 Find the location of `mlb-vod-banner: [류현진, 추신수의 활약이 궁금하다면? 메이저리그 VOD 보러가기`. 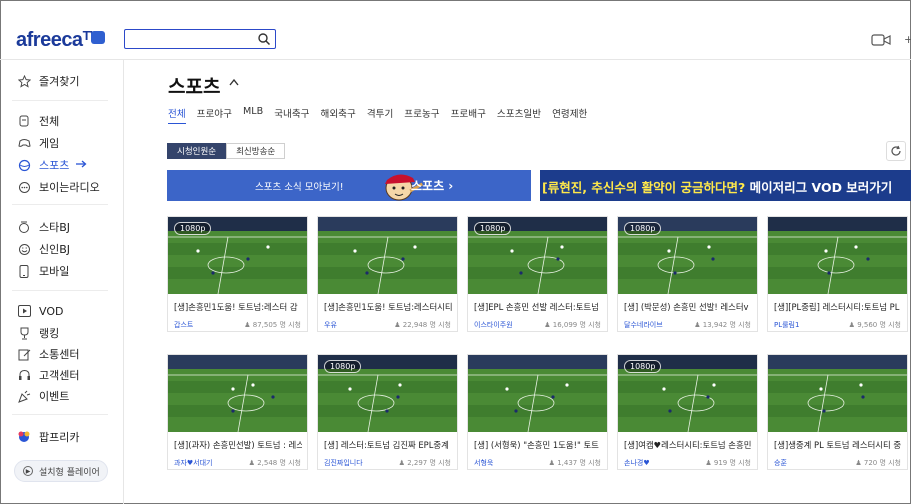

mlb-vod-banner: [류현진, 추신수의 활약이 궁금하다면? 메이저리그 VOD 보러가기 is located at coordinates (725, 185).